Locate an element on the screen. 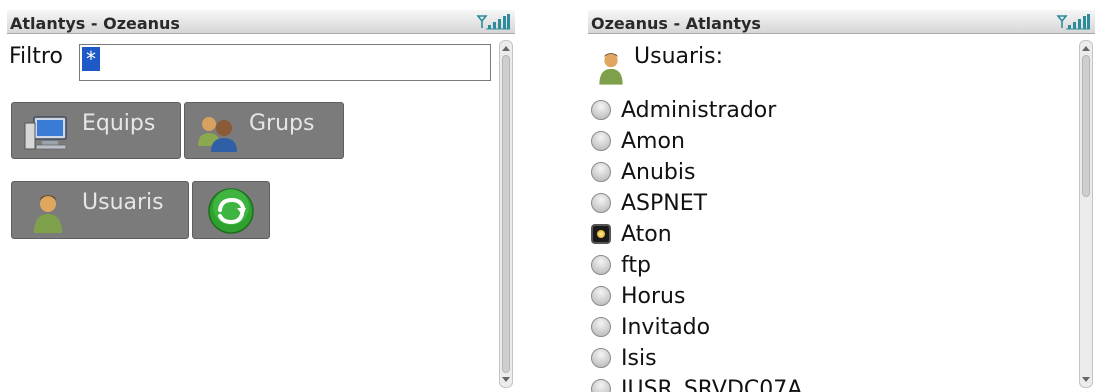 Image resolution: width=1097 pixels, height=392 pixels. user-item: ftp is located at coordinates (828, 265).